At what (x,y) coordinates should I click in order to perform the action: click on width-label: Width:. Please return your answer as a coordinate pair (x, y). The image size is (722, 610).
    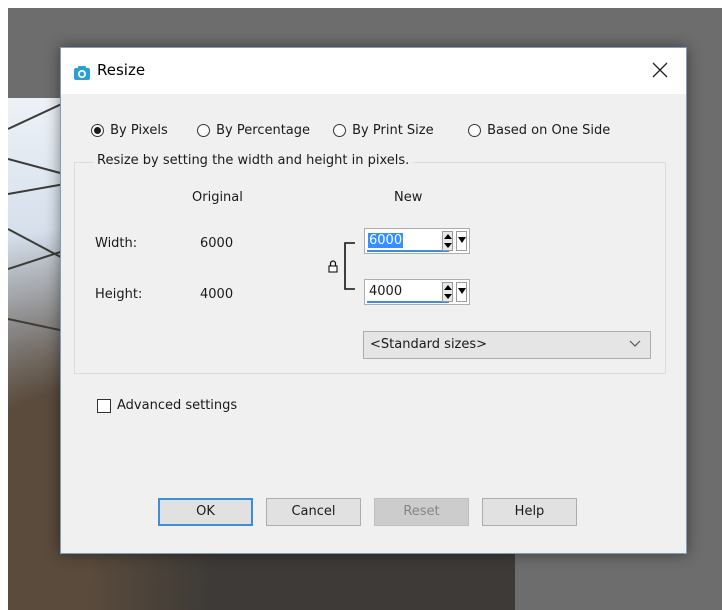
    Looking at the image, I should click on (116, 243).